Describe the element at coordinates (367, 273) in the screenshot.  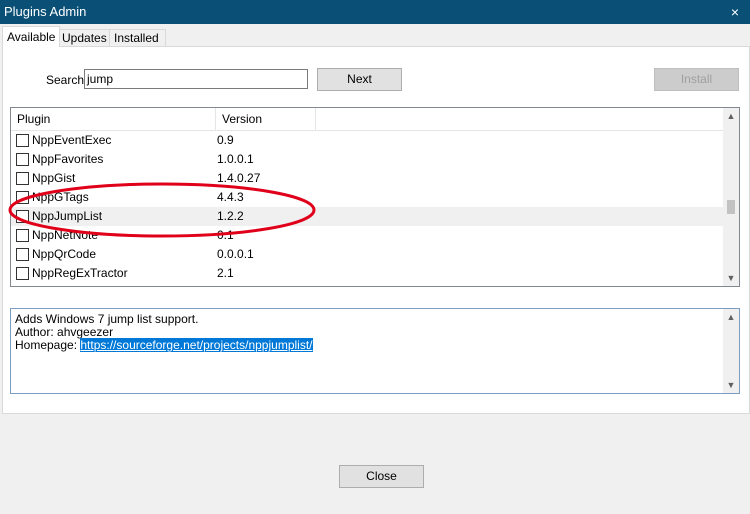
I see `list-item: NppRegExTractor 2.1` at that location.